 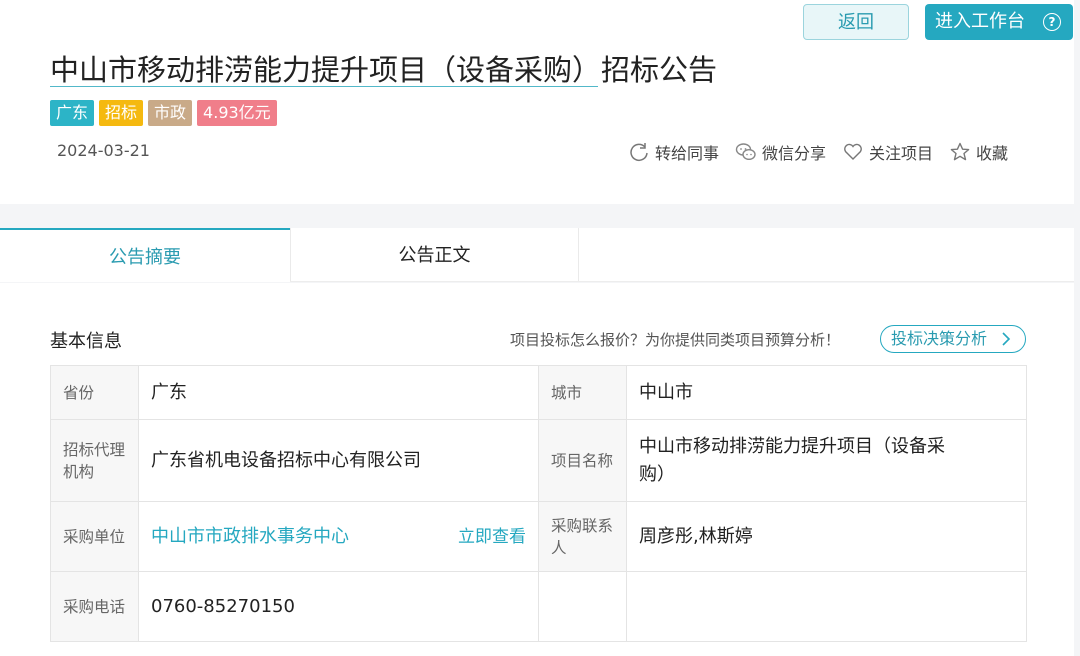 I want to click on follow-project-button: 关注项目, so click(x=887, y=152).